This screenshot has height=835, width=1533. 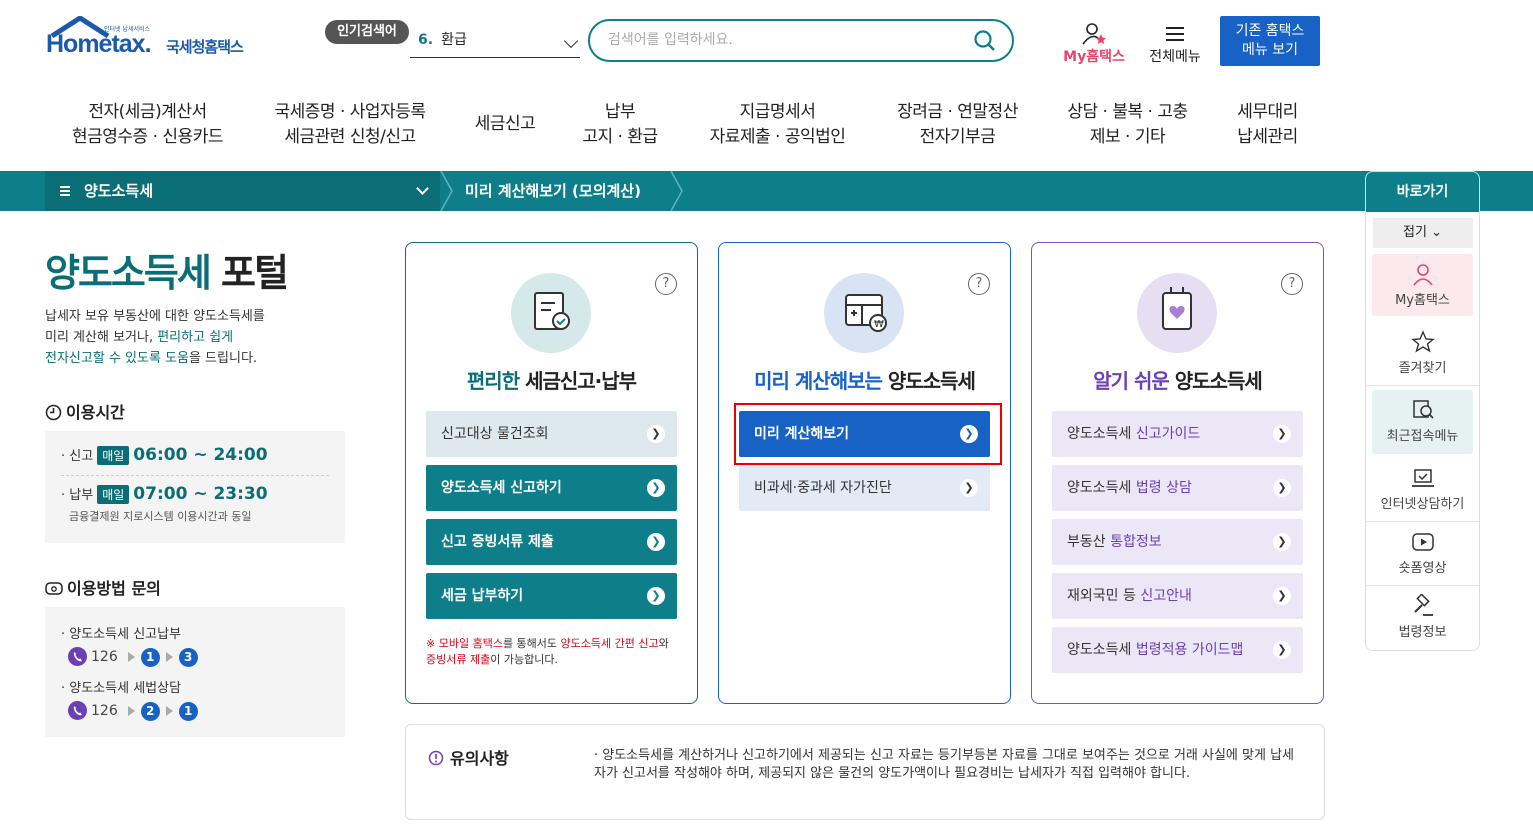 What do you see at coordinates (551, 488) in the screenshot?
I see `file-return-button: 양도소득세 신고하기 ❯` at bounding box center [551, 488].